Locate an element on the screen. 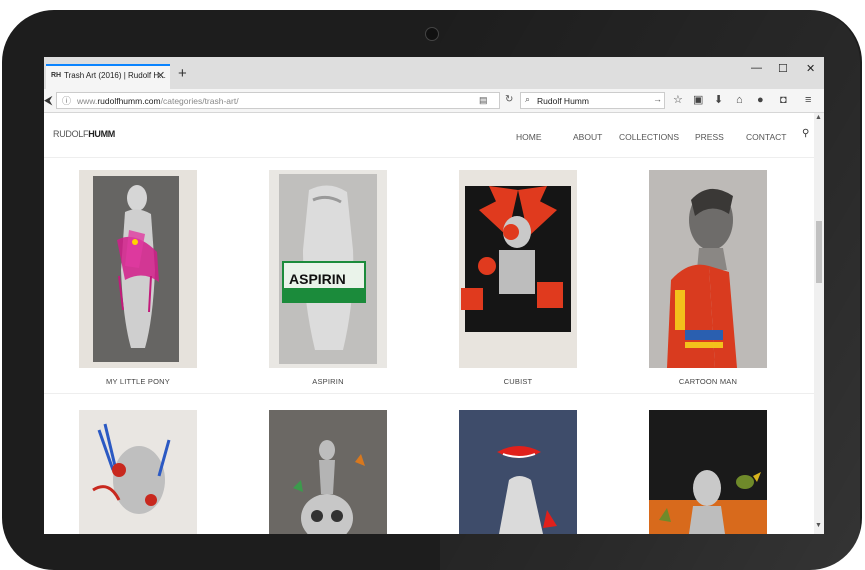  search-input: Rudolf Humm is located at coordinates (563, 101).